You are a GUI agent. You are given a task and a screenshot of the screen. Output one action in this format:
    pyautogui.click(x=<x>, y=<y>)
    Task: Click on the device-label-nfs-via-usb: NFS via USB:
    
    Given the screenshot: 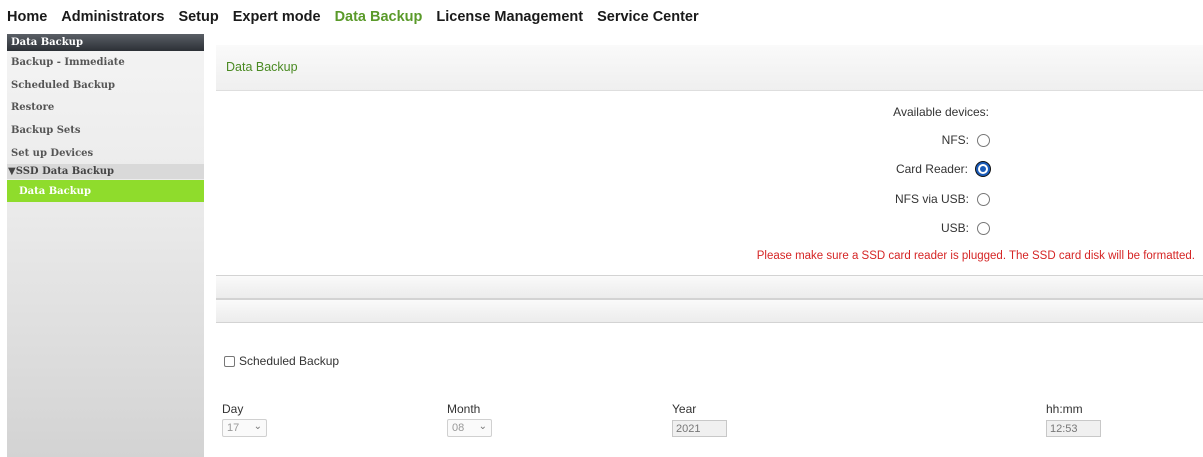 What is the action you would take?
    pyautogui.click(x=931, y=199)
    